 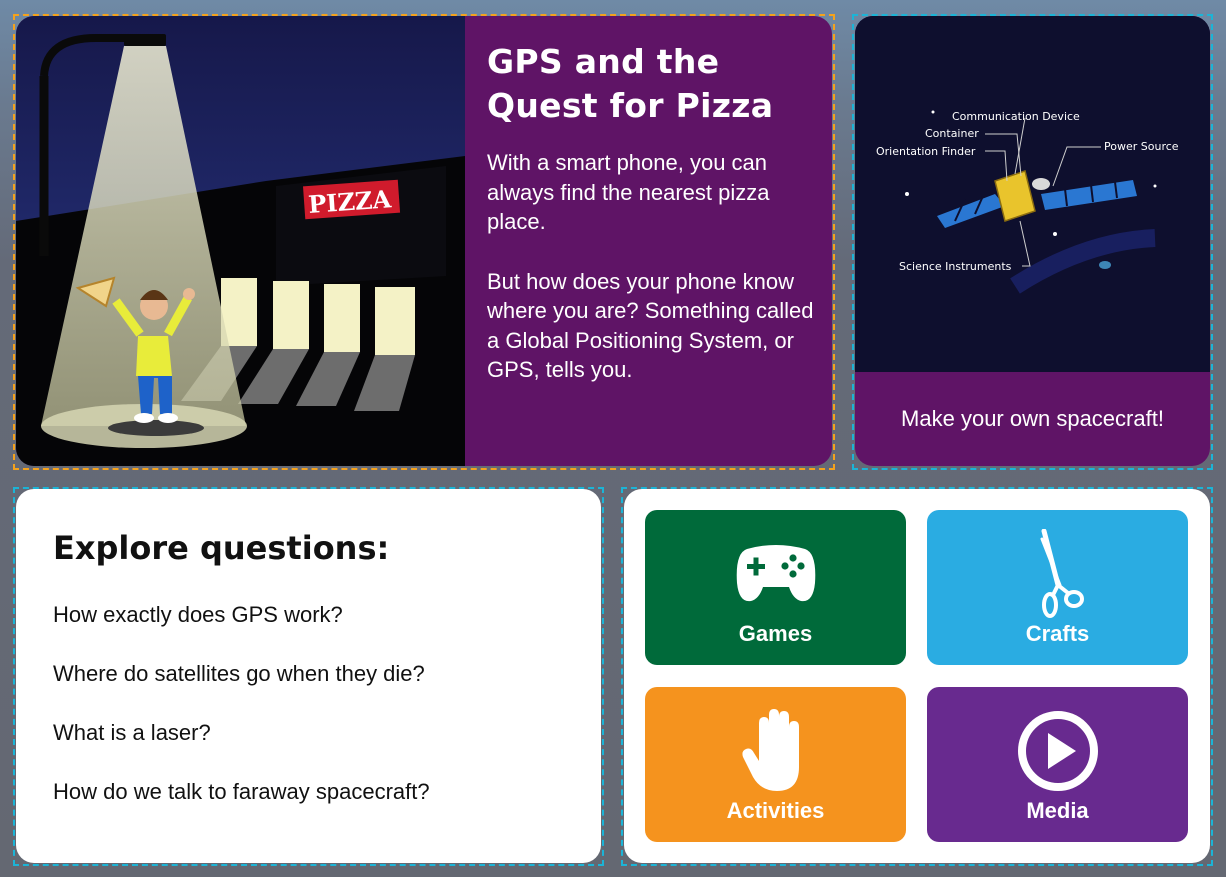 I want to click on activities-button: Activities, so click(x=775, y=764).